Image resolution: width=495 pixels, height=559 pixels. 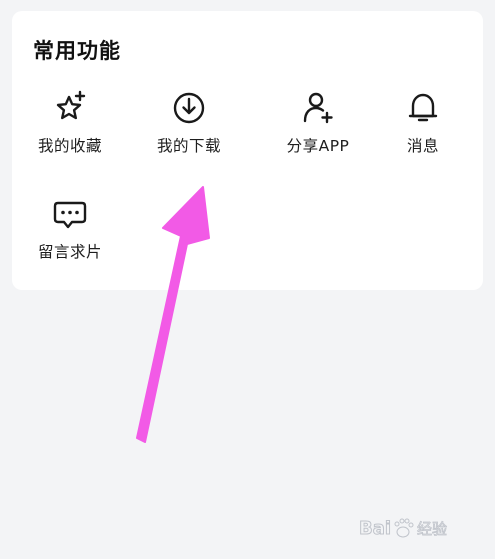 I want to click on watermark-logo: Bai 经验, so click(x=403, y=529).